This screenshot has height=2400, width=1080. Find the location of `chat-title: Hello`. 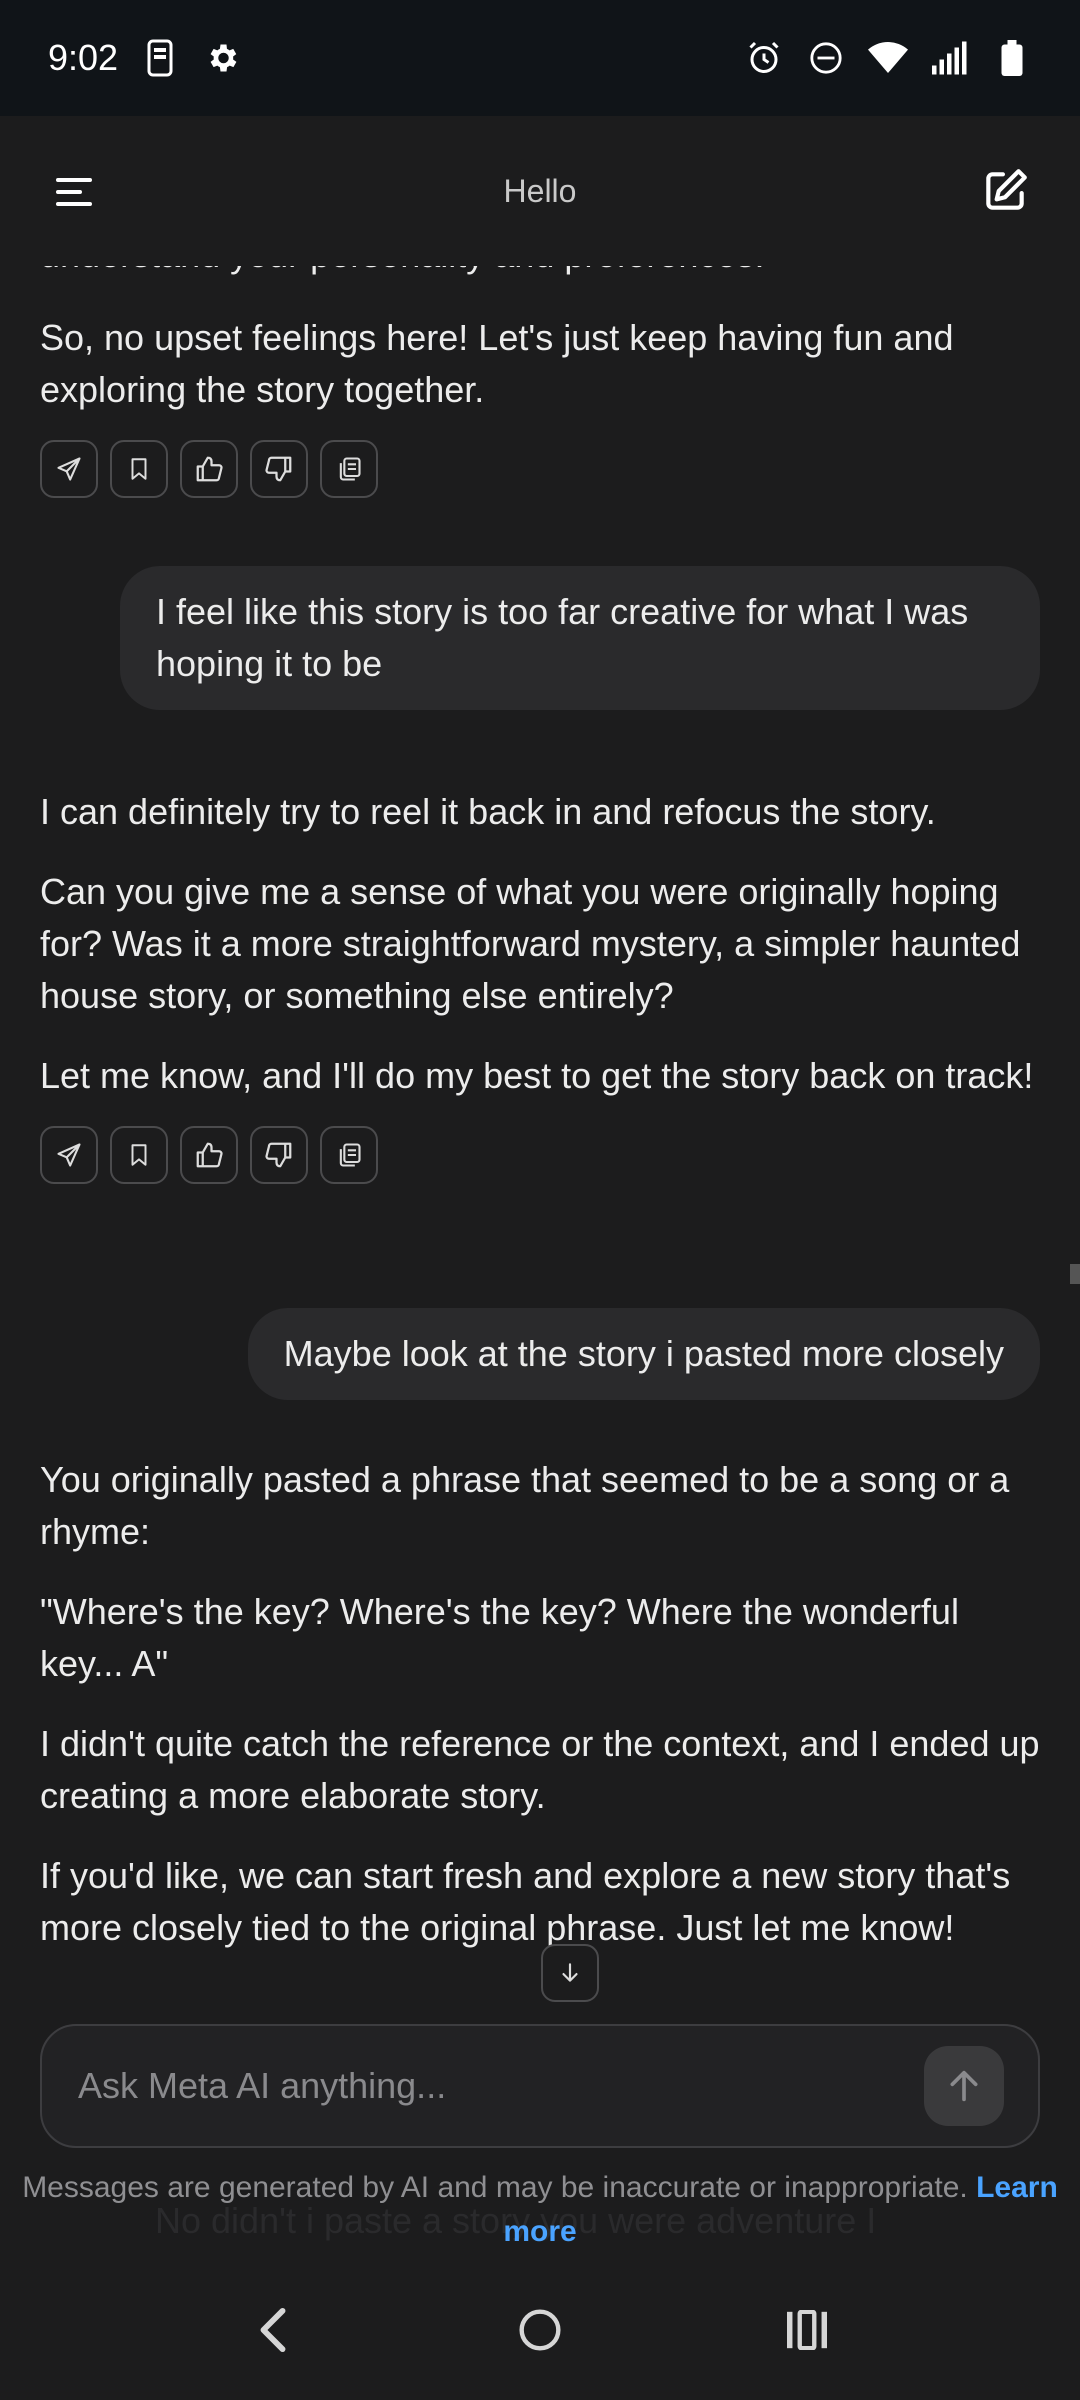

chat-title: Hello is located at coordinates (540, 190).